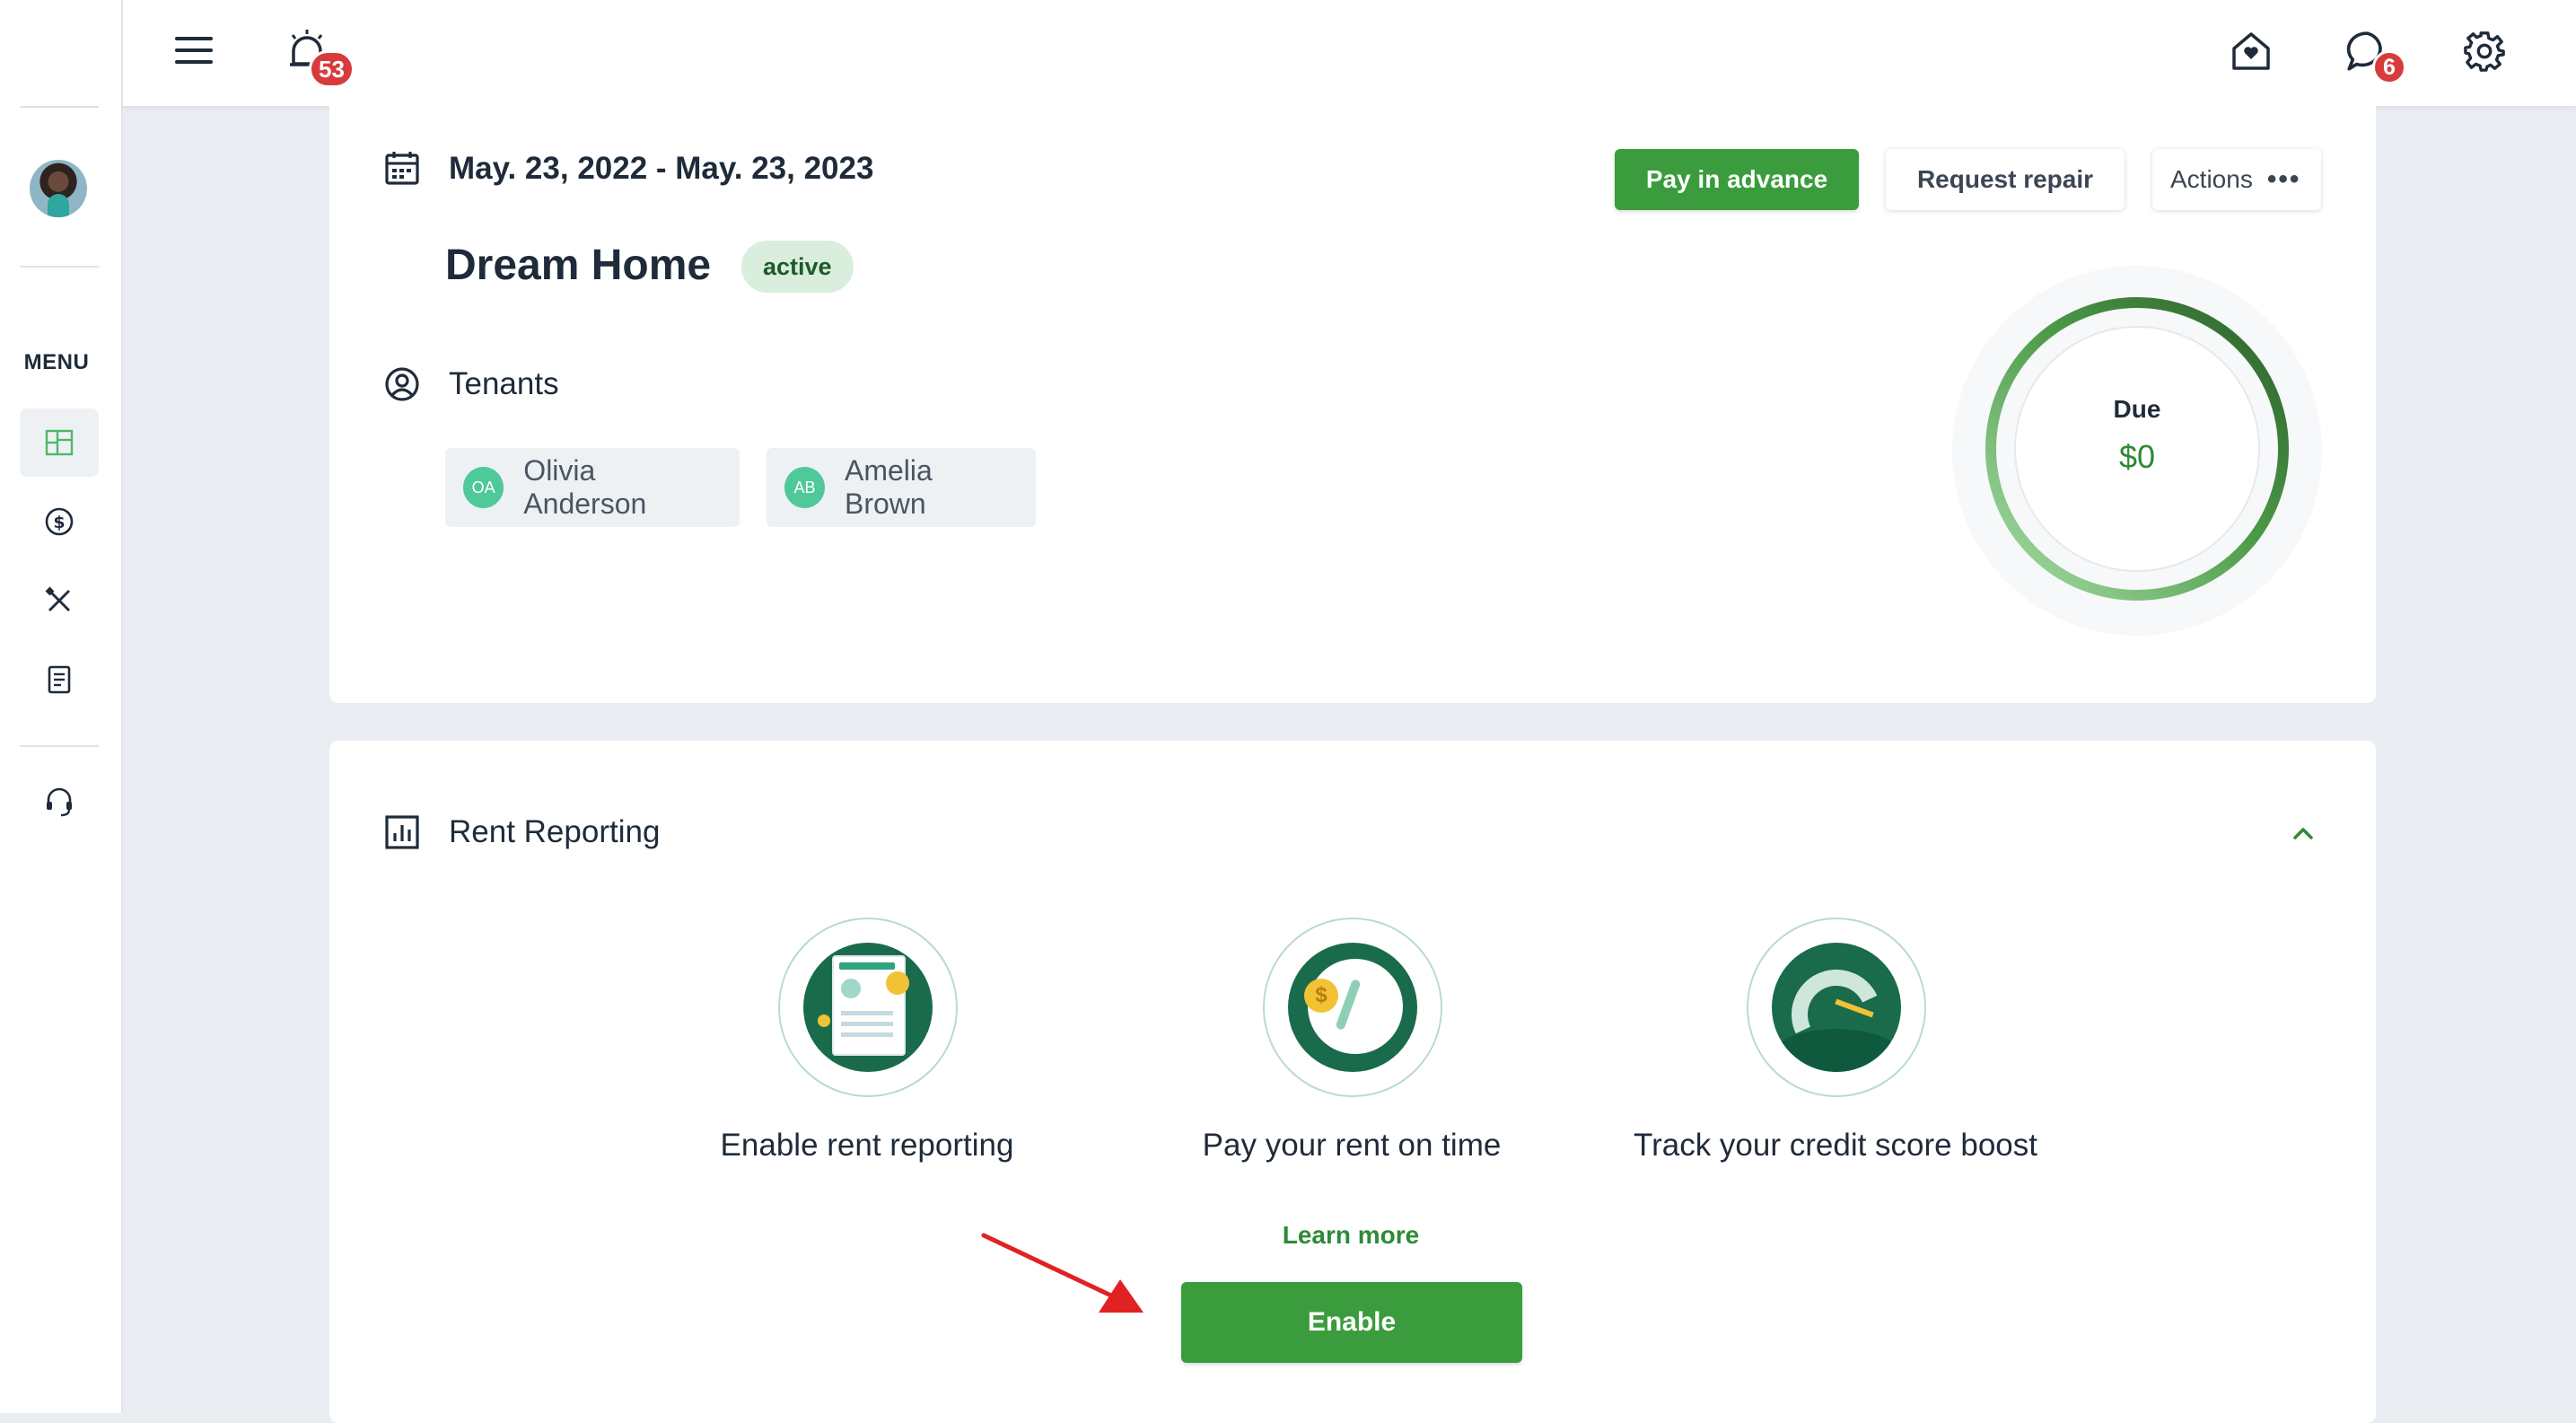  I want to click on sidebar-item-documents, so click(59, 680).